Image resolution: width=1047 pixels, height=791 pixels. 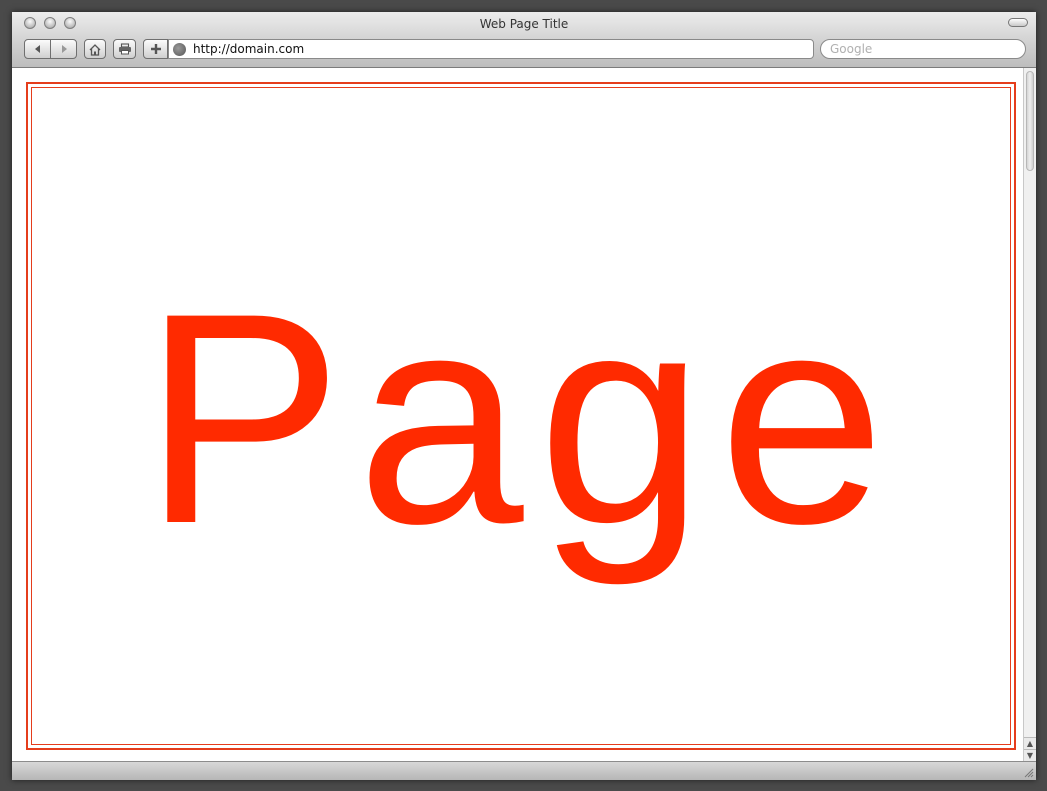 What do you see at coordinates (1028, 772) in the screenshot?
I see `resize-grip-icon` at bounding box center [1028, 772].